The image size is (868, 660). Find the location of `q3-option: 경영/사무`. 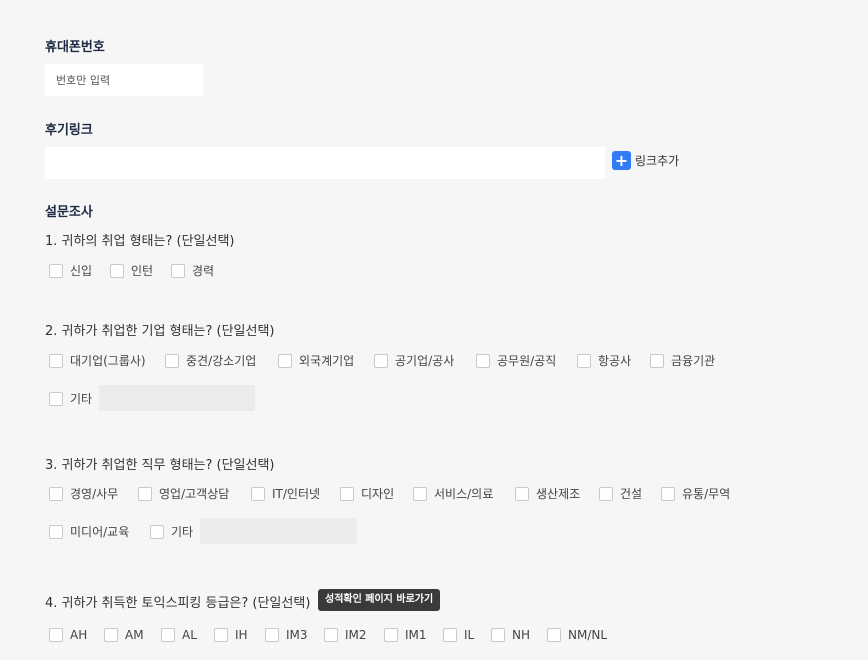

q3-option: 경영/사무 is located at coordinates (83, 493).